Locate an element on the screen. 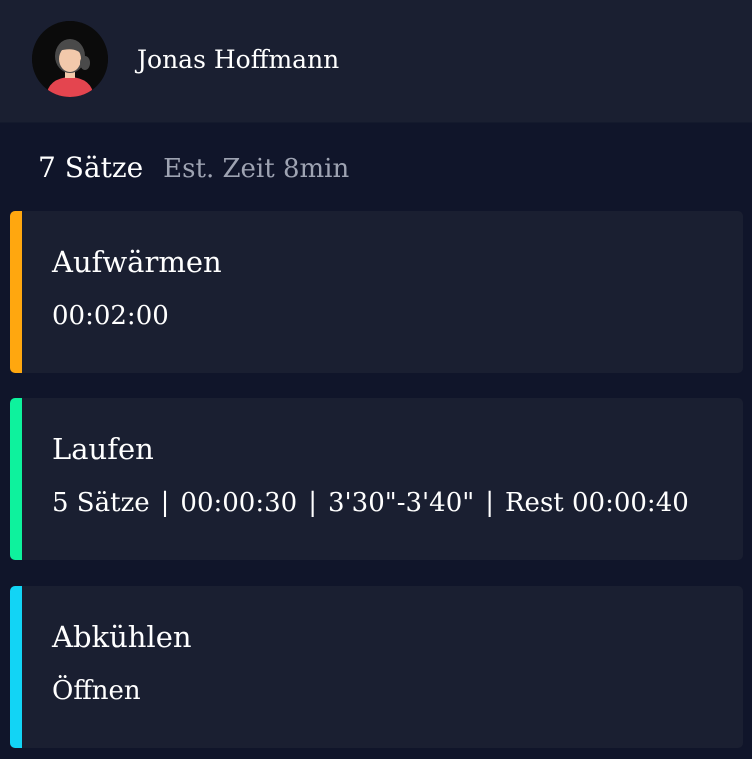  run-interval: 00:00:30 is located at coordinates (239, 503).